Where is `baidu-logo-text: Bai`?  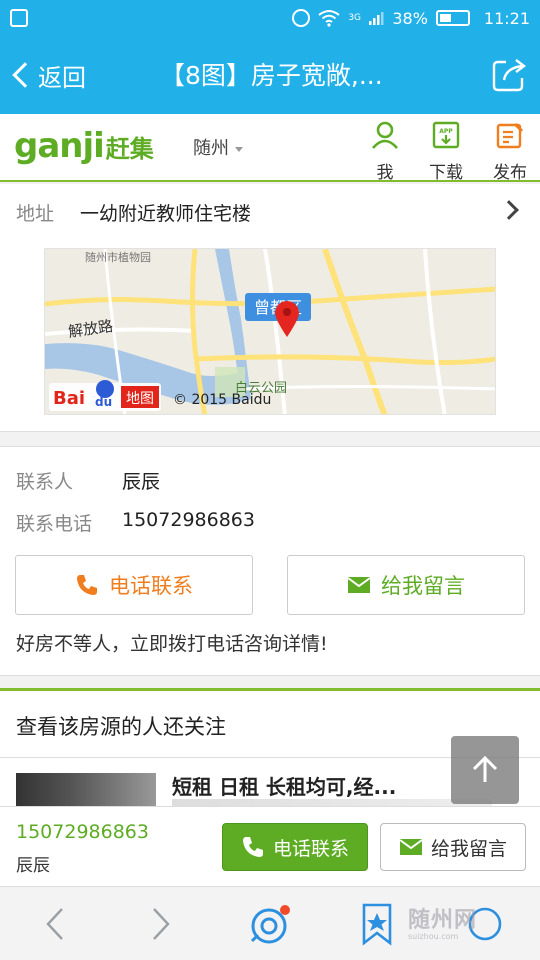
baidu-logo-text: Bai is located at coordinates (69, 398).